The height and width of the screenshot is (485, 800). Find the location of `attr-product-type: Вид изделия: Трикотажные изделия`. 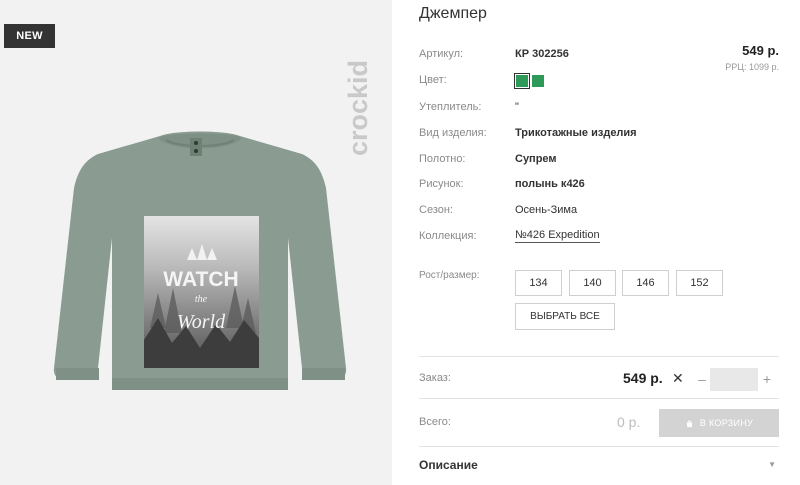

attr-product-type: Вид изделия: Трикотажные изделия is located at coordinates (599, 133).